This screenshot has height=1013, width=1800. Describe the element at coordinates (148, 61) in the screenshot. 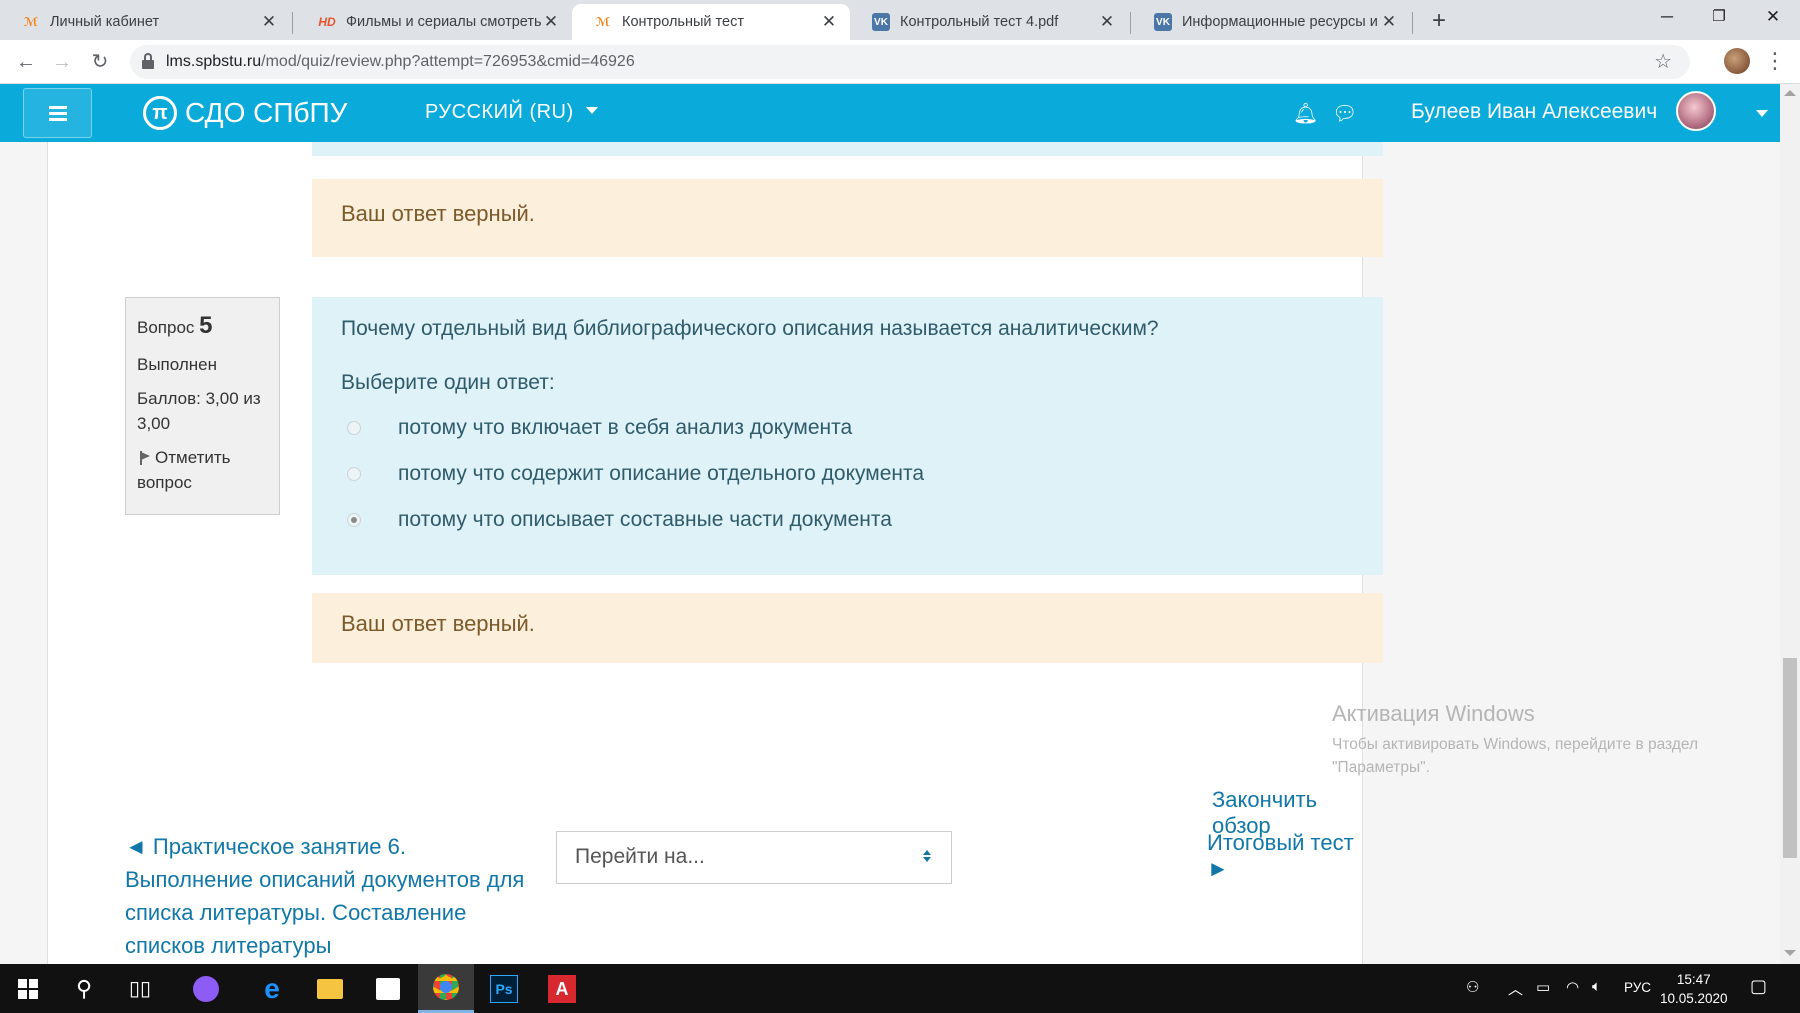

I see `lock-icon` at that location.